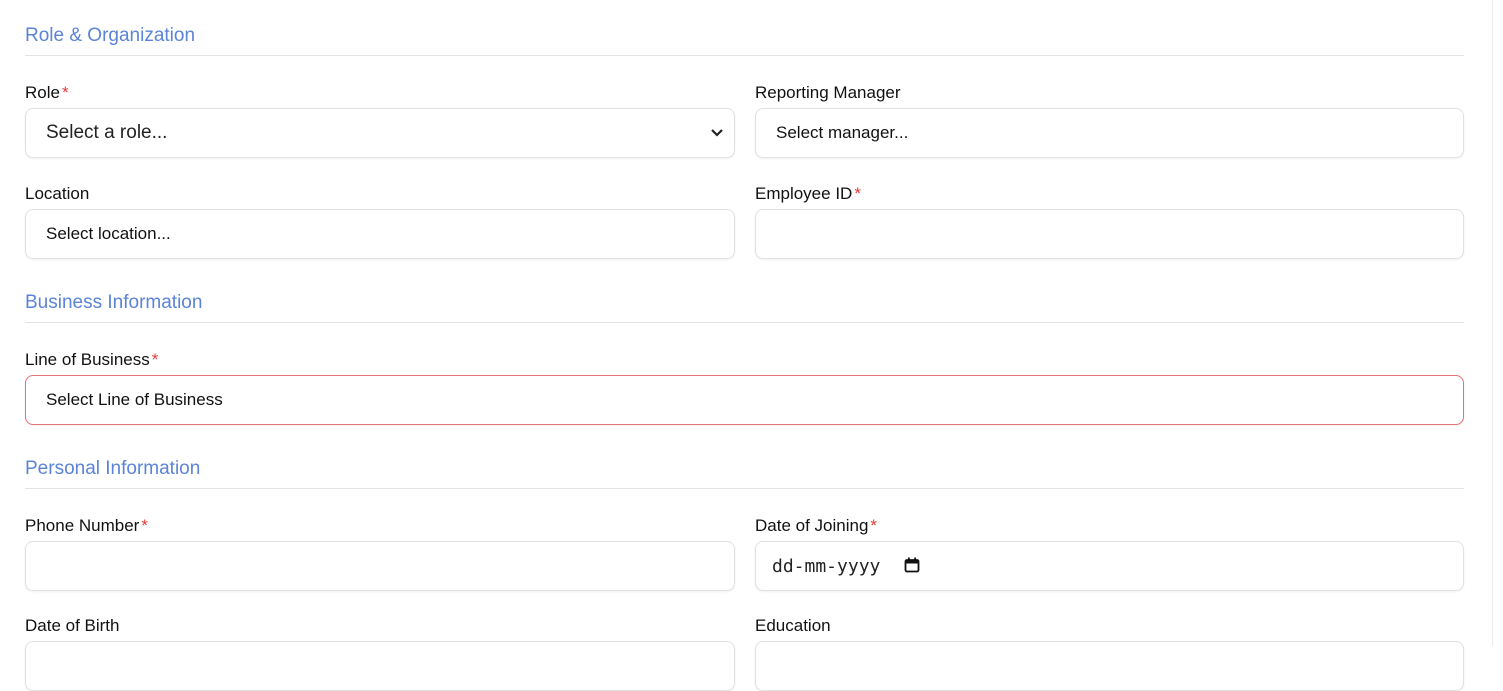 This screenshot has width=1503, height=691. I want to click on role-label: Role *, so click(47, 93).